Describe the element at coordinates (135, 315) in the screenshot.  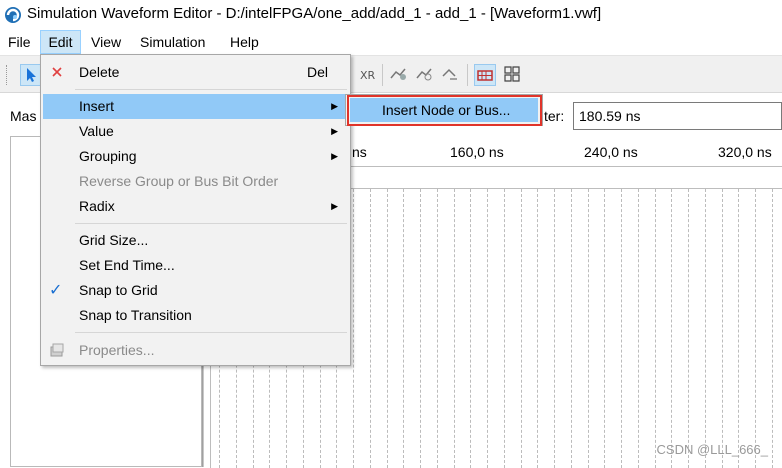
I see `menu-item-label: Snap to Transition` at that location.